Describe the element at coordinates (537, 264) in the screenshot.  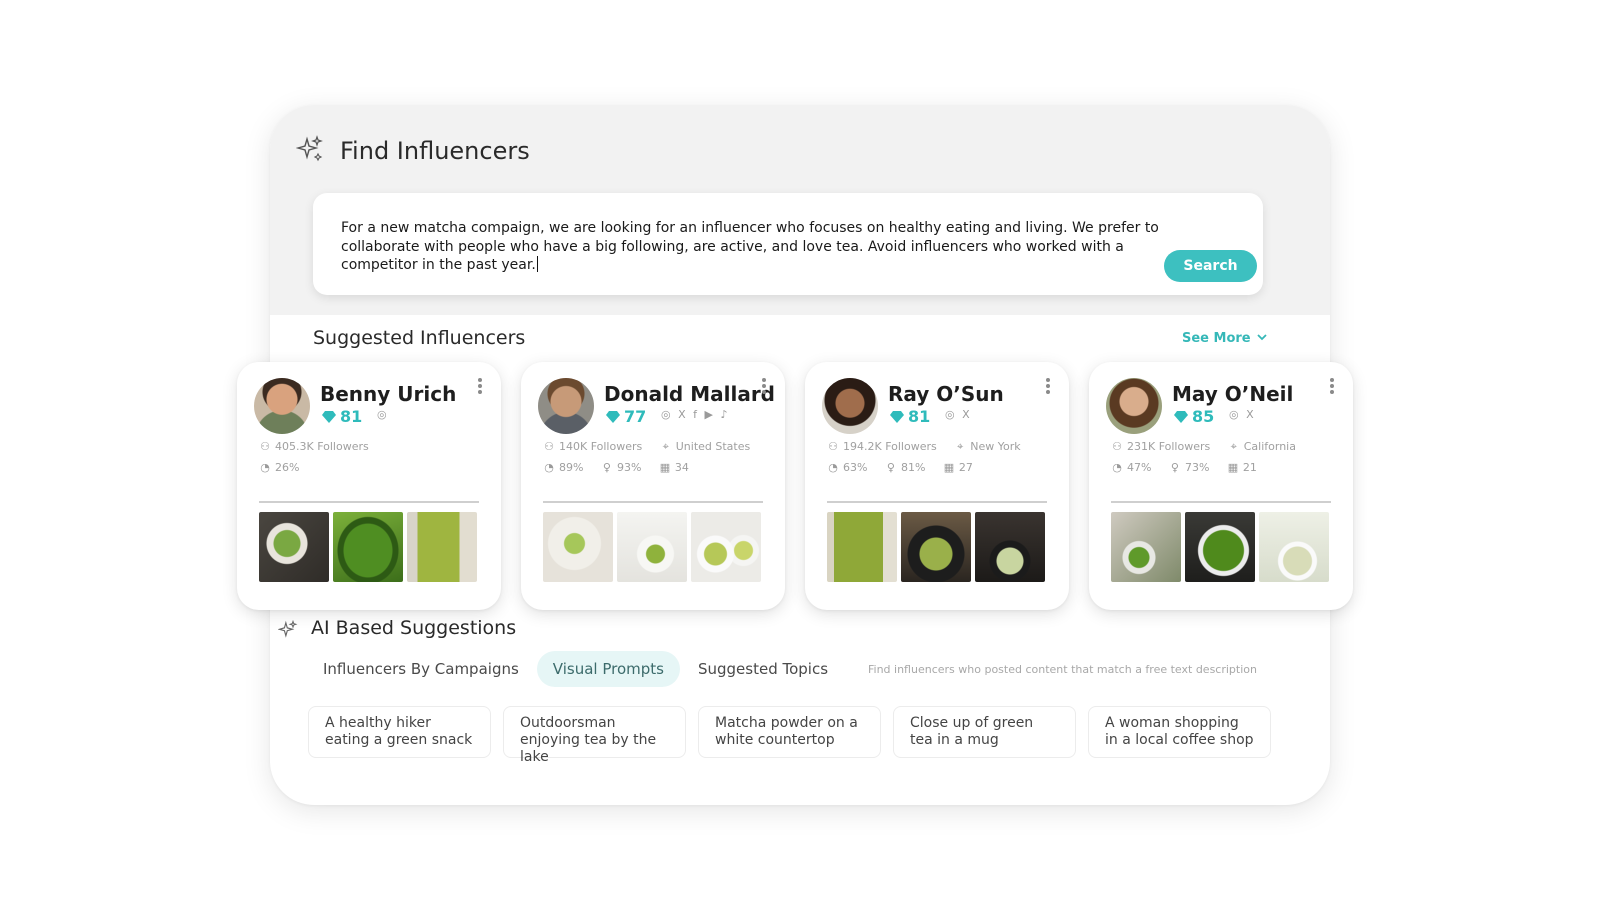
I see `text-caret` at that location.